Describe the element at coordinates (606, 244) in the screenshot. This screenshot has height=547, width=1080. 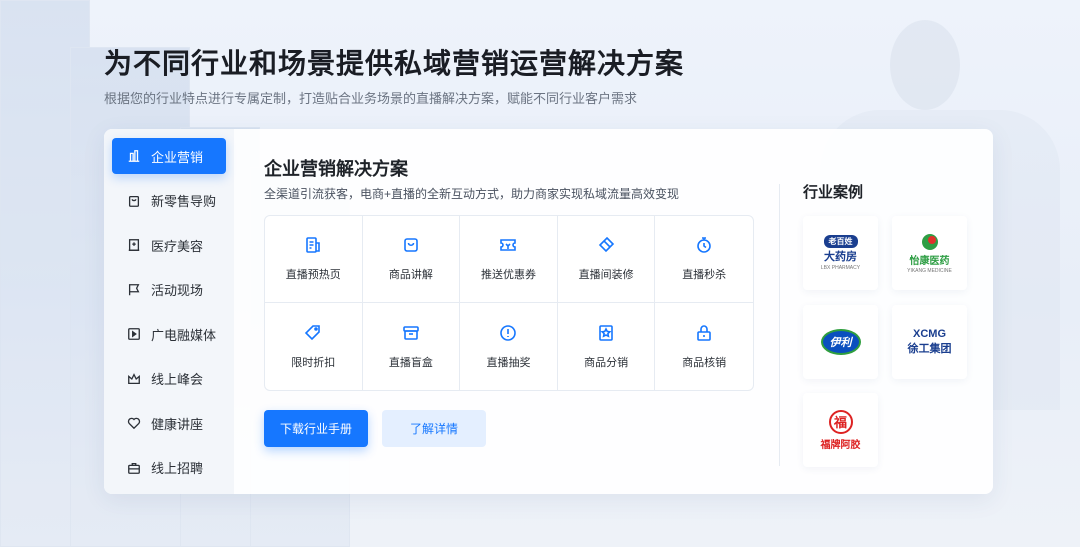
I see `decorate-icon` at that location.